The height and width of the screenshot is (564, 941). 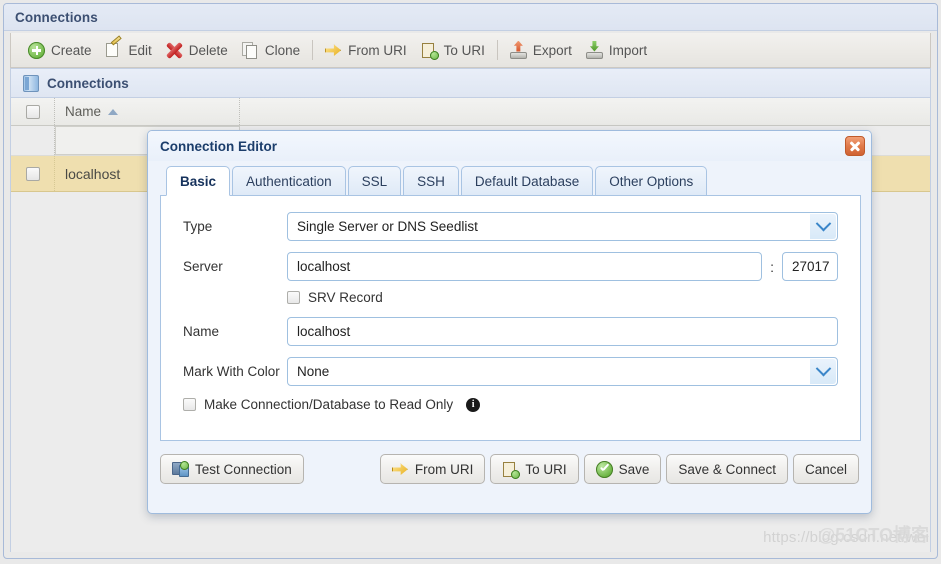 I want to click on toolbar-button-import: Import, so click(x=616, y=50).